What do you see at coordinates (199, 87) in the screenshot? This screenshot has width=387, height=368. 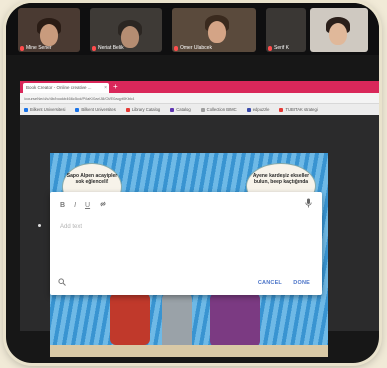 I see `browser-tab-bar: Book Creator - Online creative ... × +` at bounding box center [199, 87].